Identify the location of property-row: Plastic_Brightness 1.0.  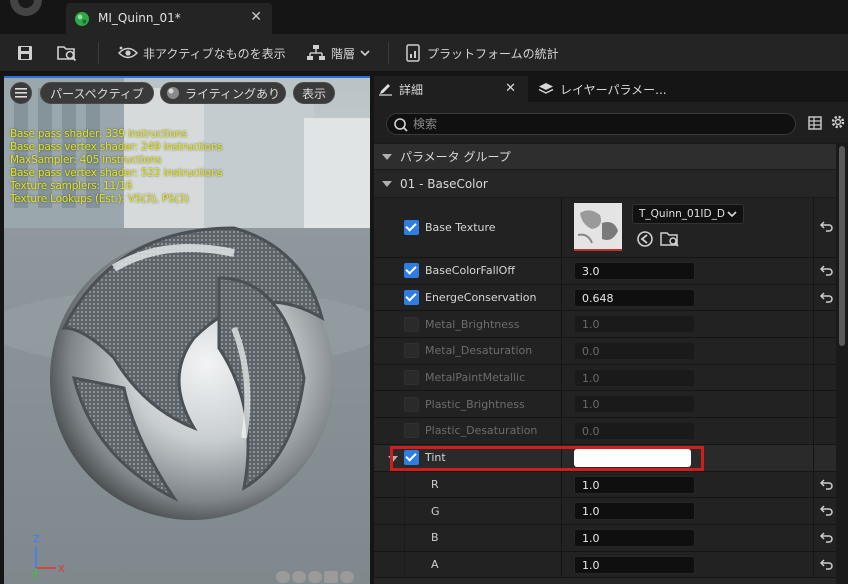
(605, 405).